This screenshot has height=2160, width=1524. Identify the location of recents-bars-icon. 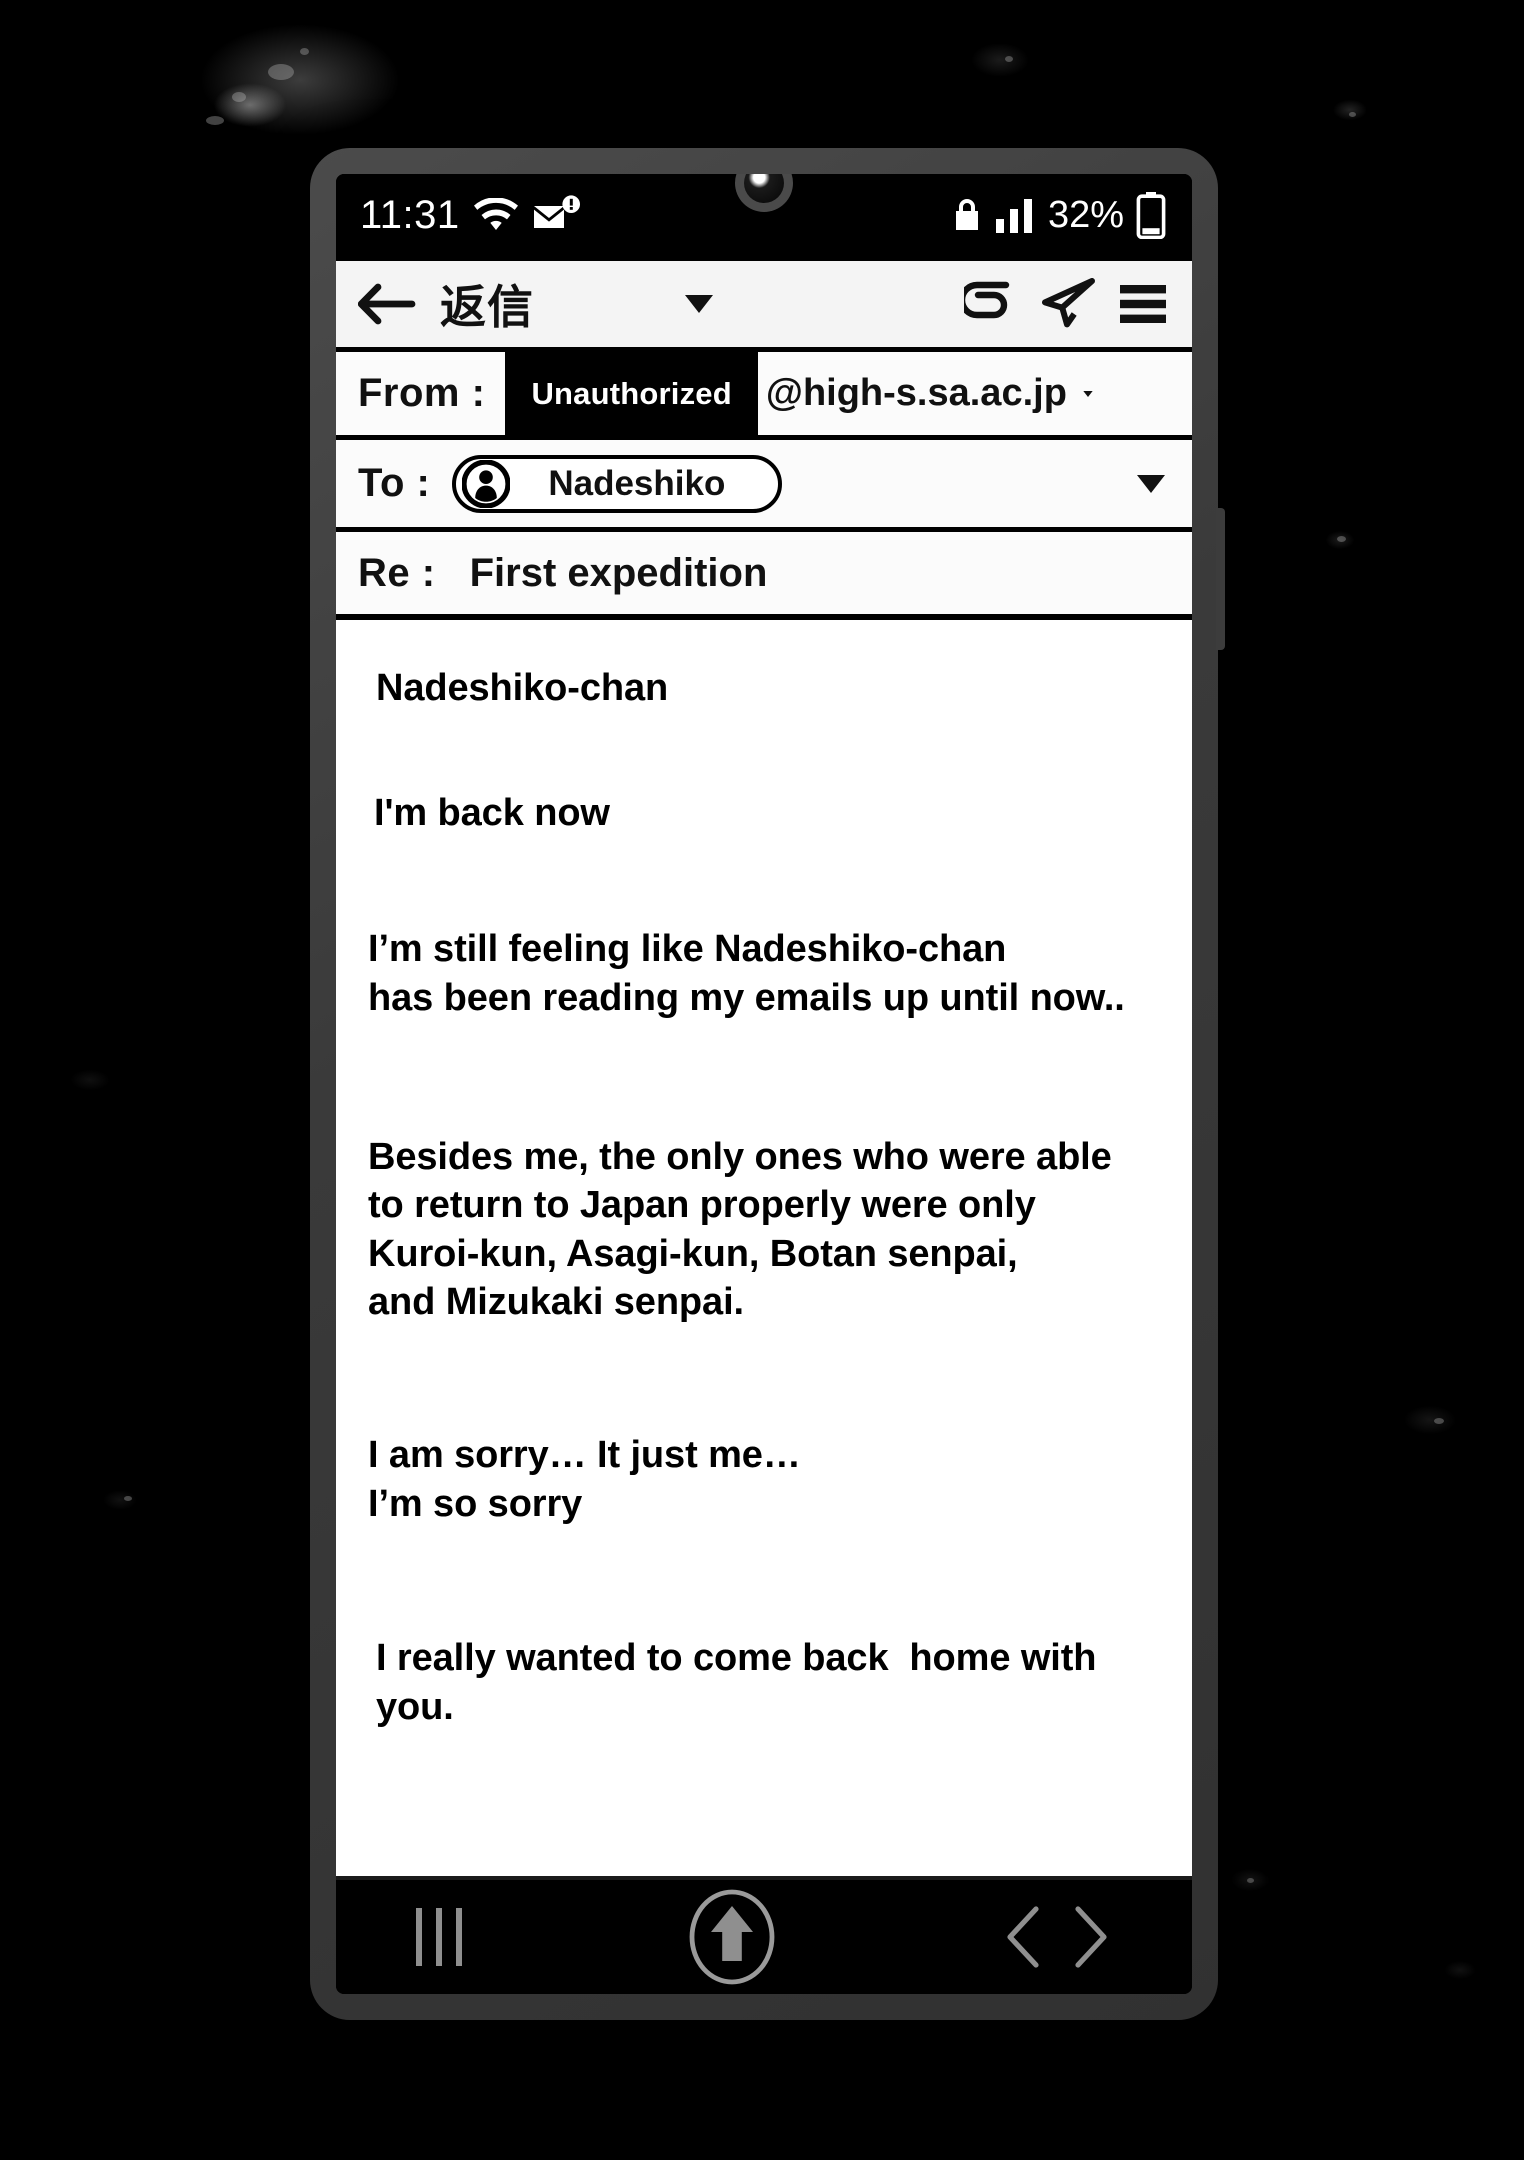
(439, 1937).